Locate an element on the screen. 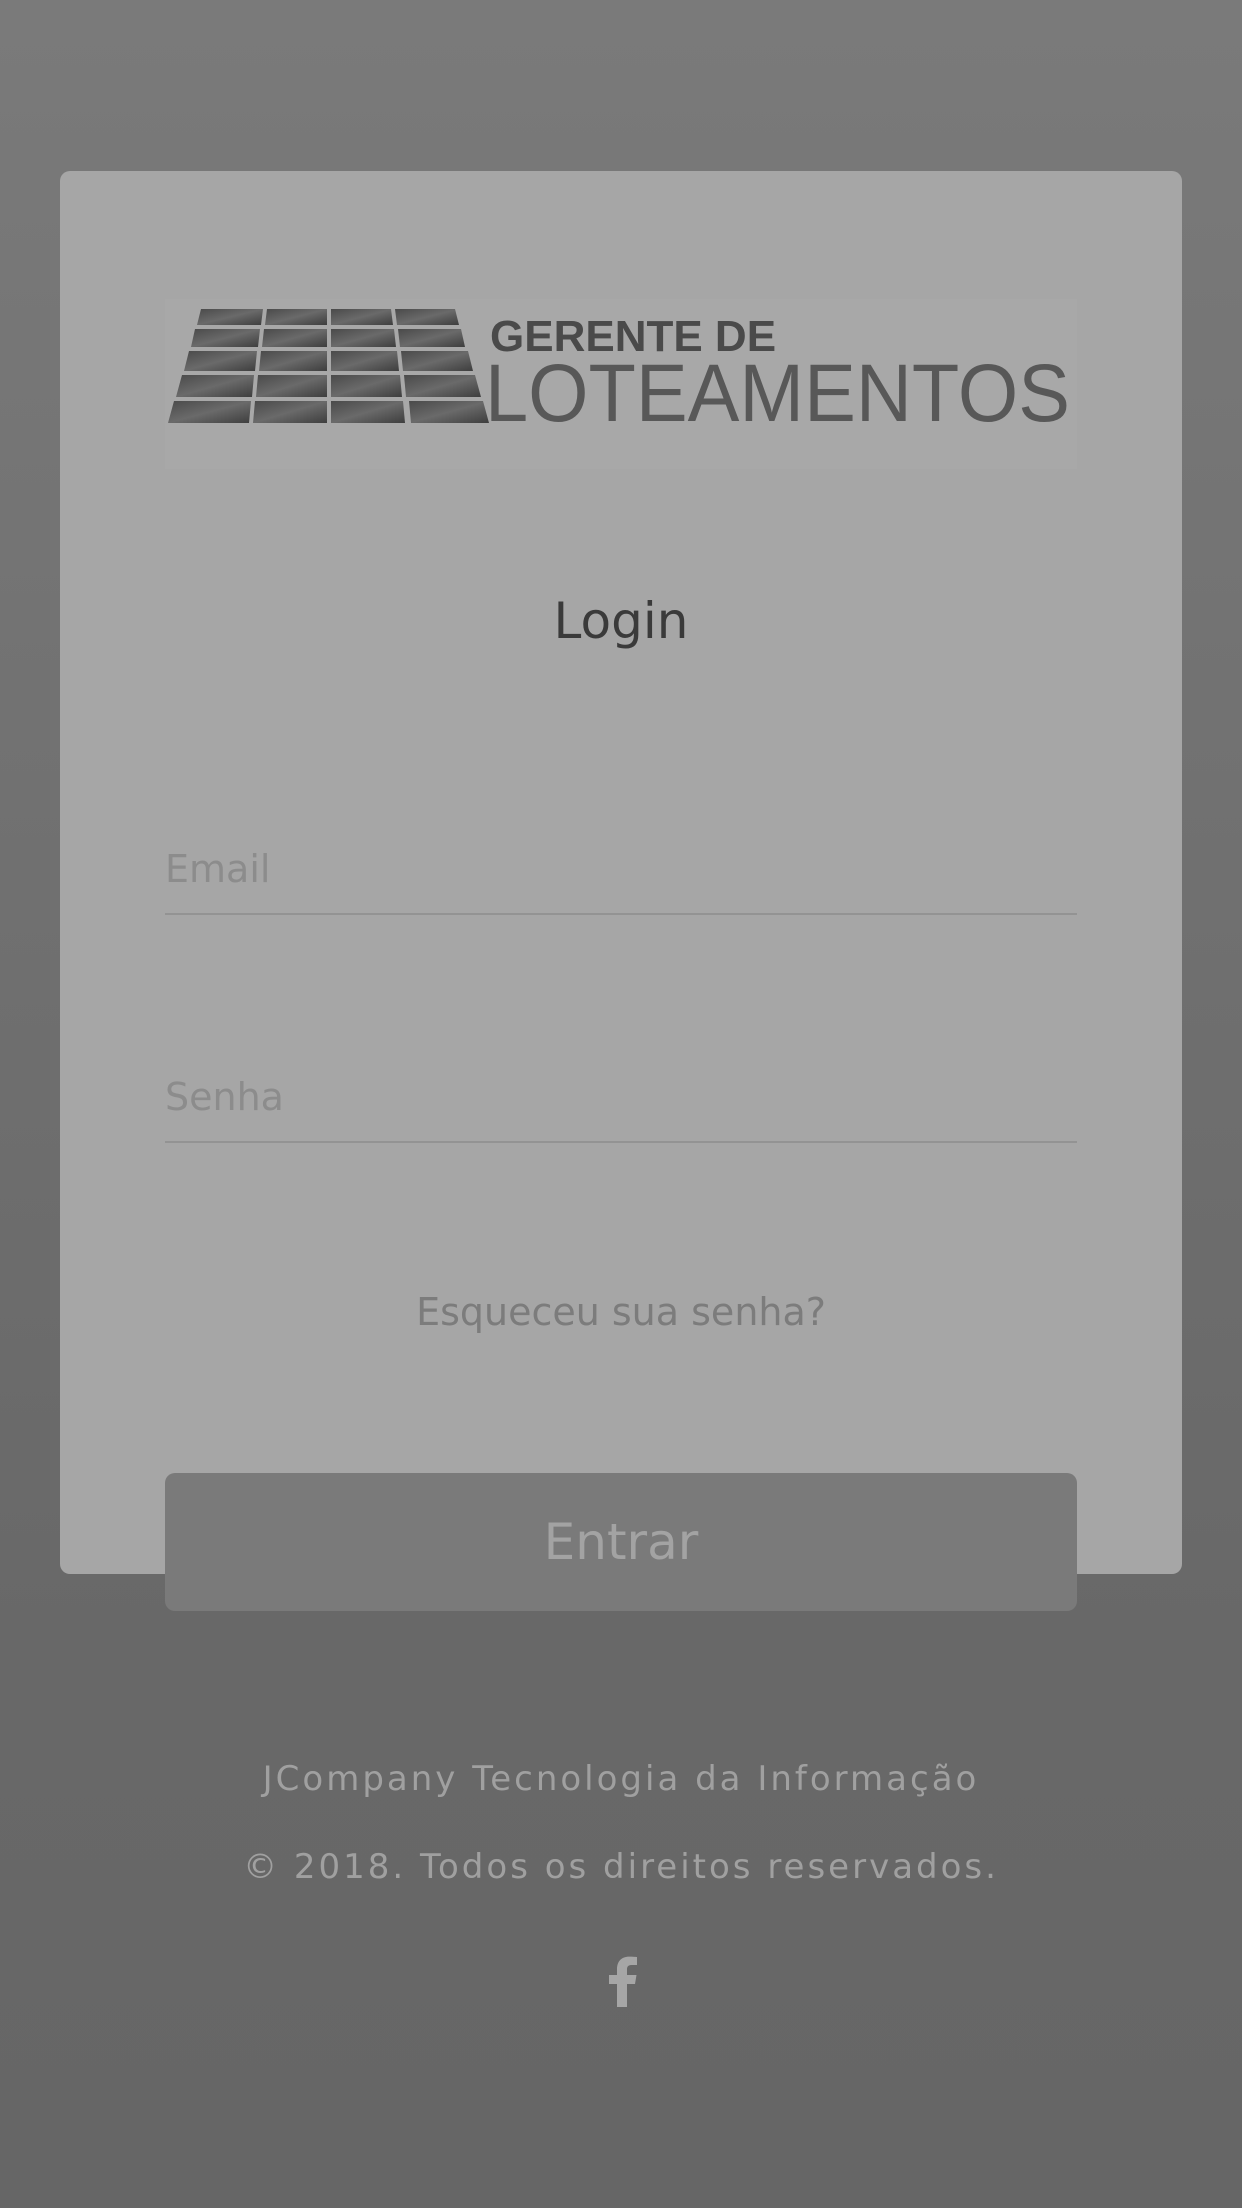  password-field is located at coordinates (621, 1097).